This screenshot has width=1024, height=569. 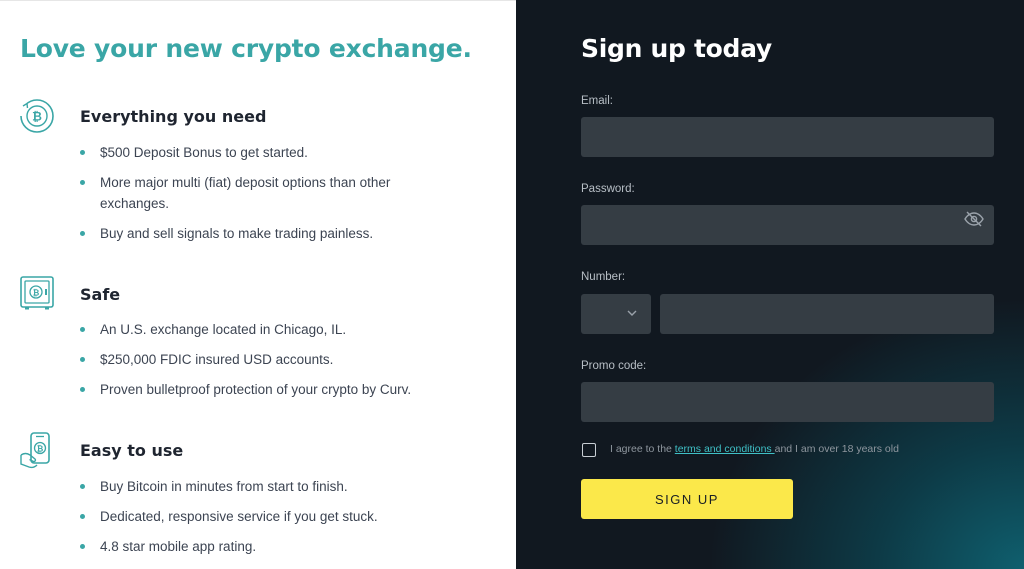 What do you see at coordinates (787, 402) in the screenshot?
I see `promo-code-field` at bounding box center [787, 402].